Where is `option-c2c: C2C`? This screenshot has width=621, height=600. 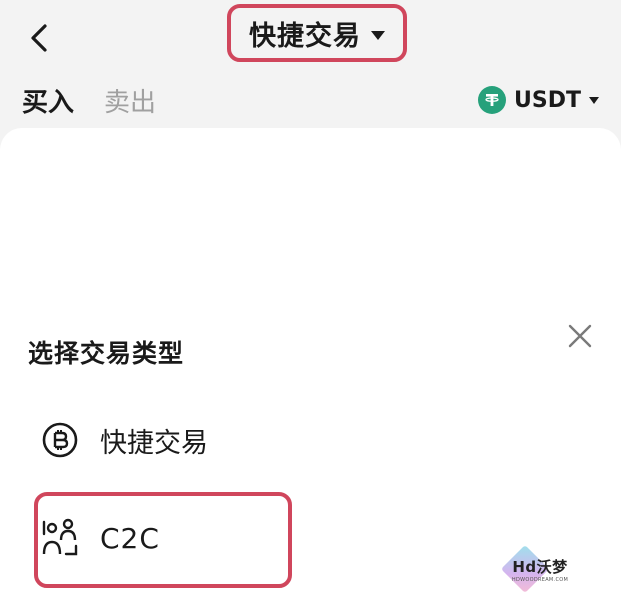 option-c2c: C2C is located at coordinates (100, 538).